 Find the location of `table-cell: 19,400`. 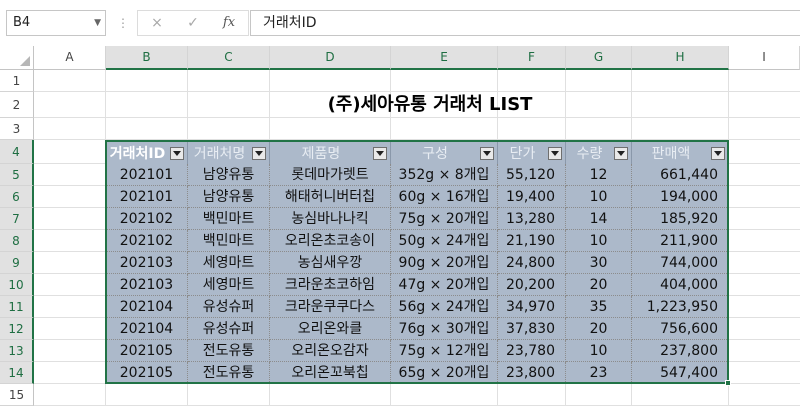

table-cell: 19,400 is located at coordinates (532, 197).